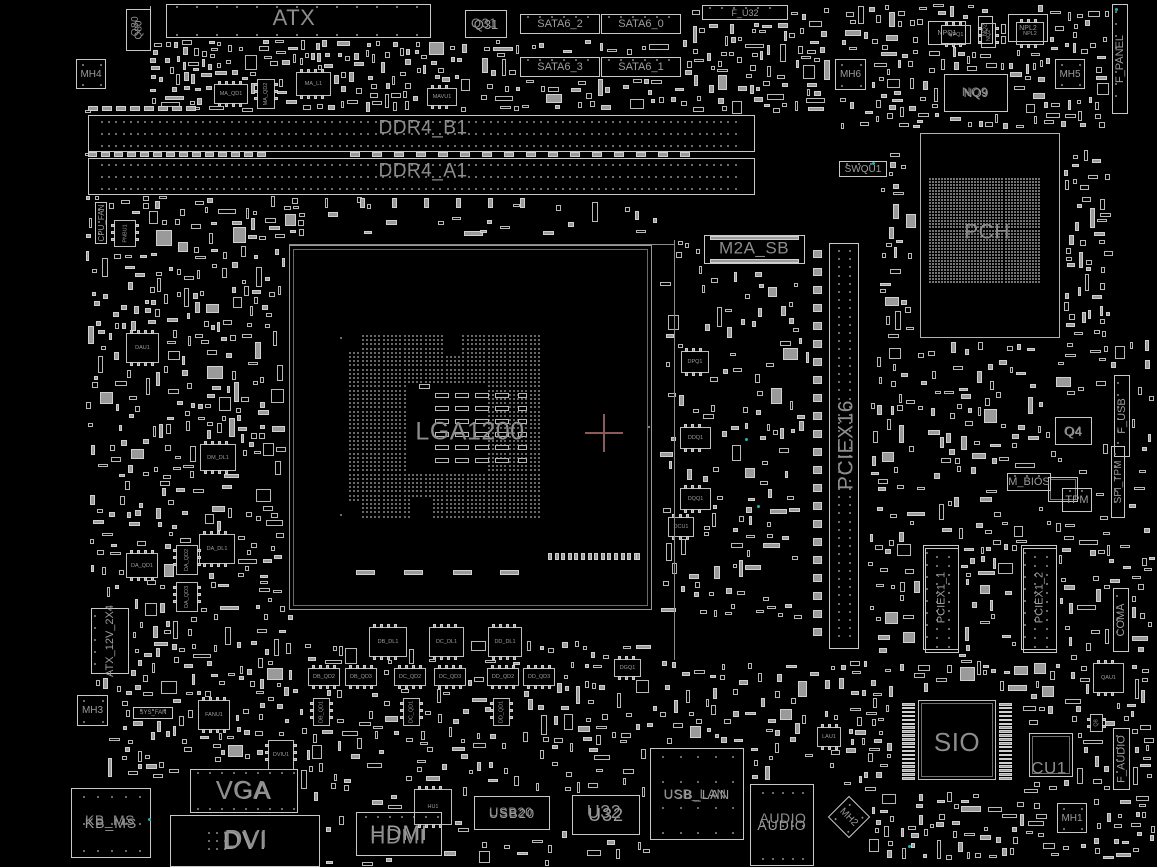 The height and width of the screenshot is (867, 1157). I want to click on component-da_qd1: DA_QD1, so click(142, 565).